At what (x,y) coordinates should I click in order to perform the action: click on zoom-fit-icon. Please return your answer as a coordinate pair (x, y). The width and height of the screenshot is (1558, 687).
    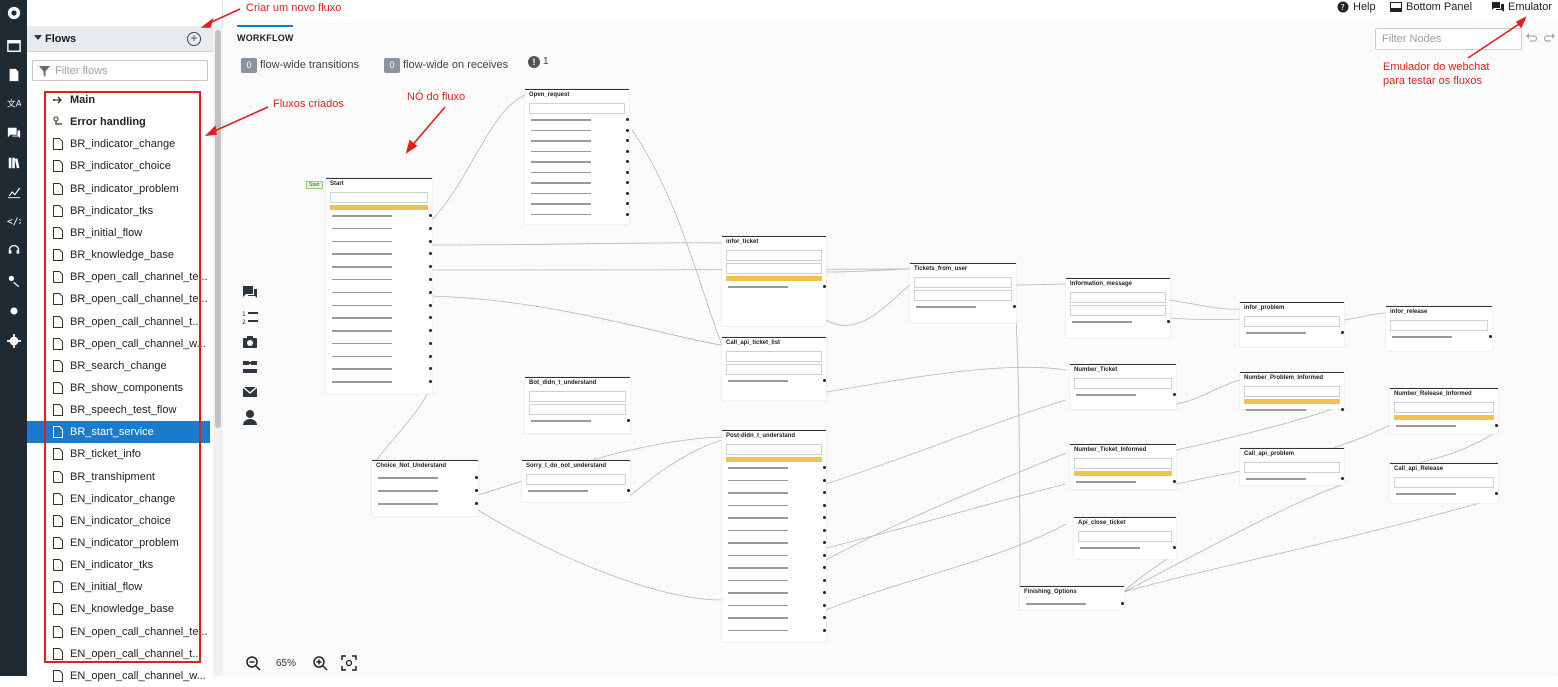
    Looking at the image, I should click on (349, 663).